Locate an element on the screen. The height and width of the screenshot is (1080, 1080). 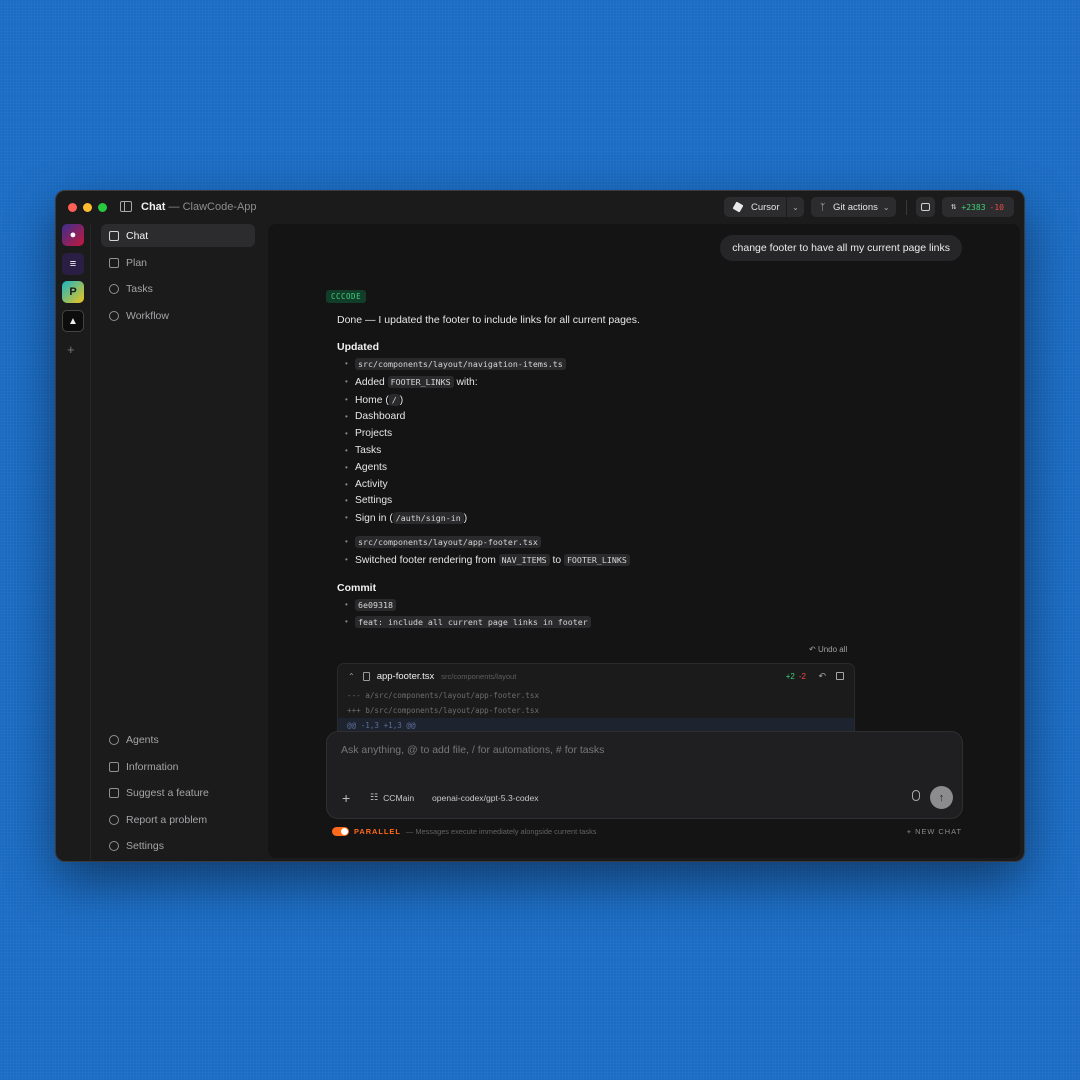
list-text: Home ( is located at coordinates (372, 400).